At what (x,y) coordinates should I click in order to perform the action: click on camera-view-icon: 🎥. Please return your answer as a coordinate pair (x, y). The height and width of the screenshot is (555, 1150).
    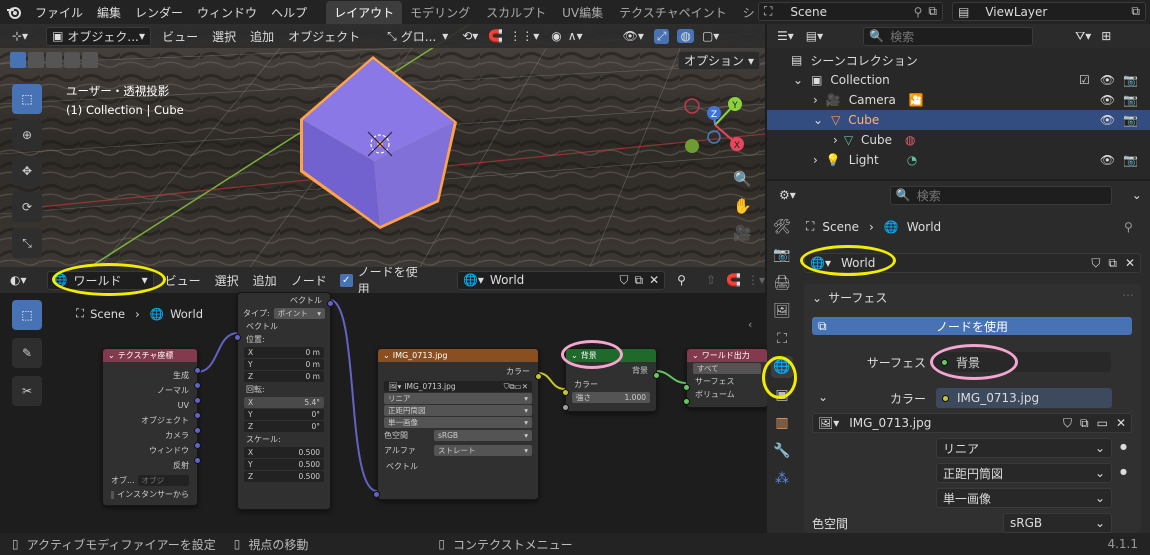
    Looking at the image, I should click on (742, 233).